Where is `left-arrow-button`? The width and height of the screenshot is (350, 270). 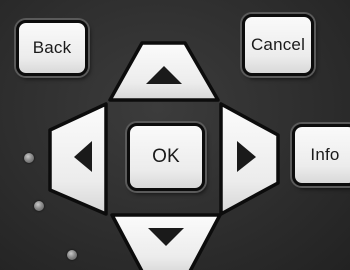 left-arrow-button is located at coordinates (78, 159).